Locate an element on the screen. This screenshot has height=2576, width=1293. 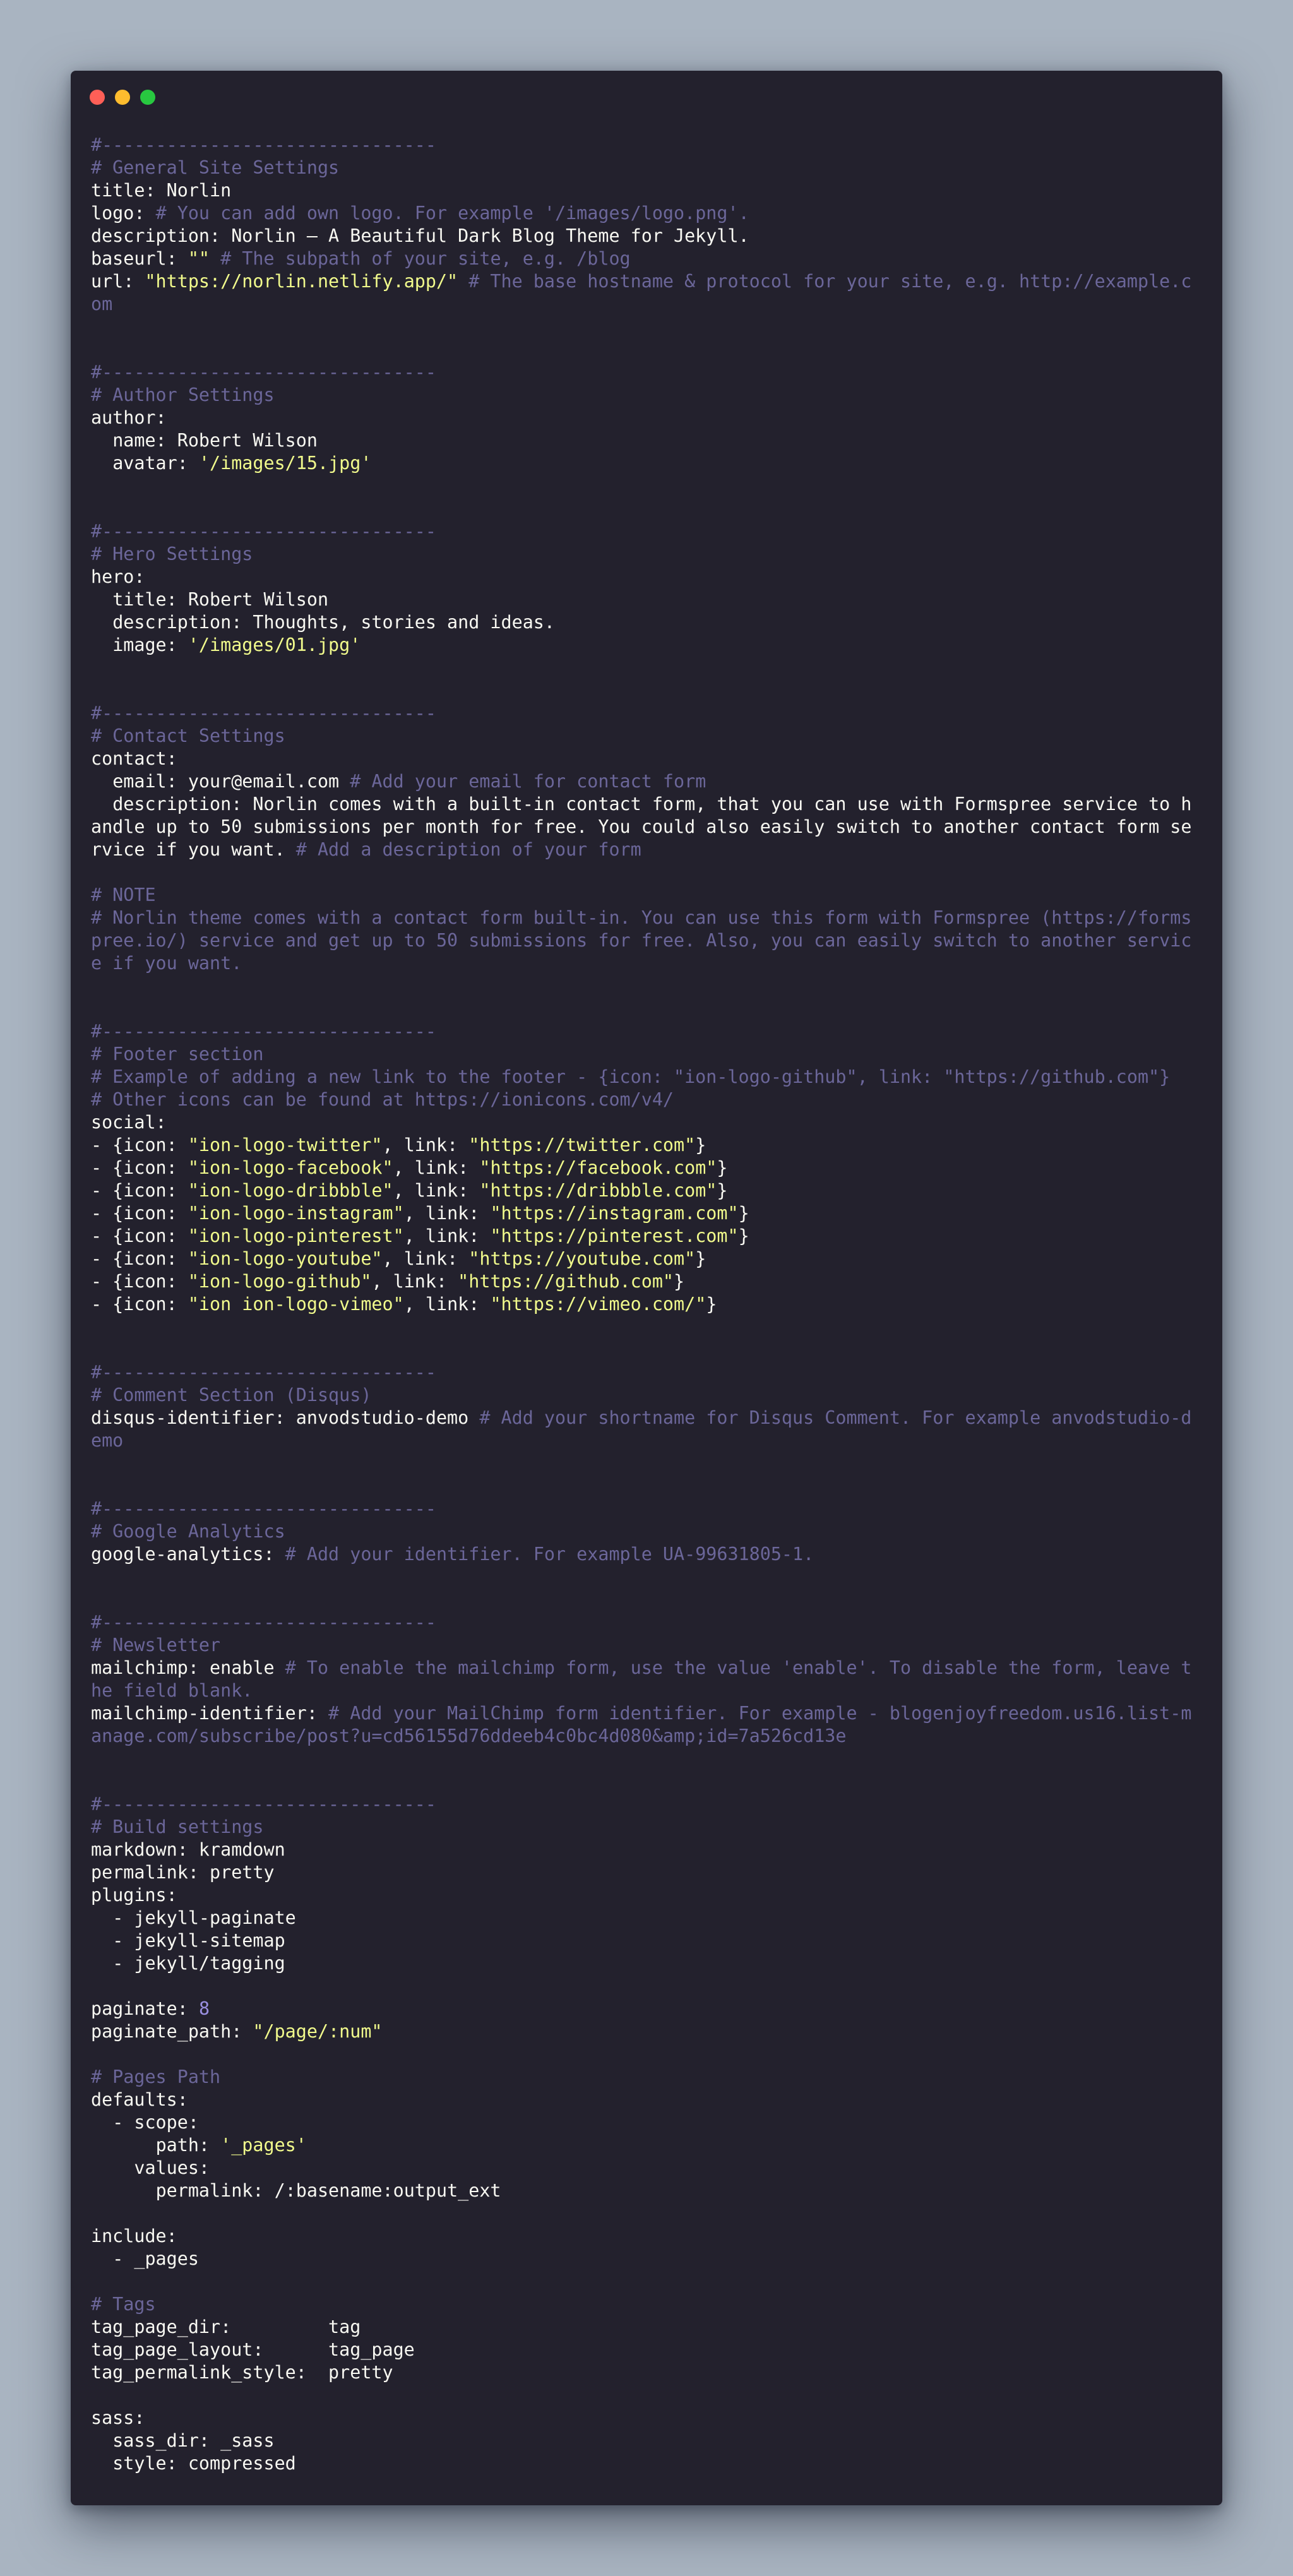
code-string: "ion-logo-dribbble" is located at coordinates (290, 1190).